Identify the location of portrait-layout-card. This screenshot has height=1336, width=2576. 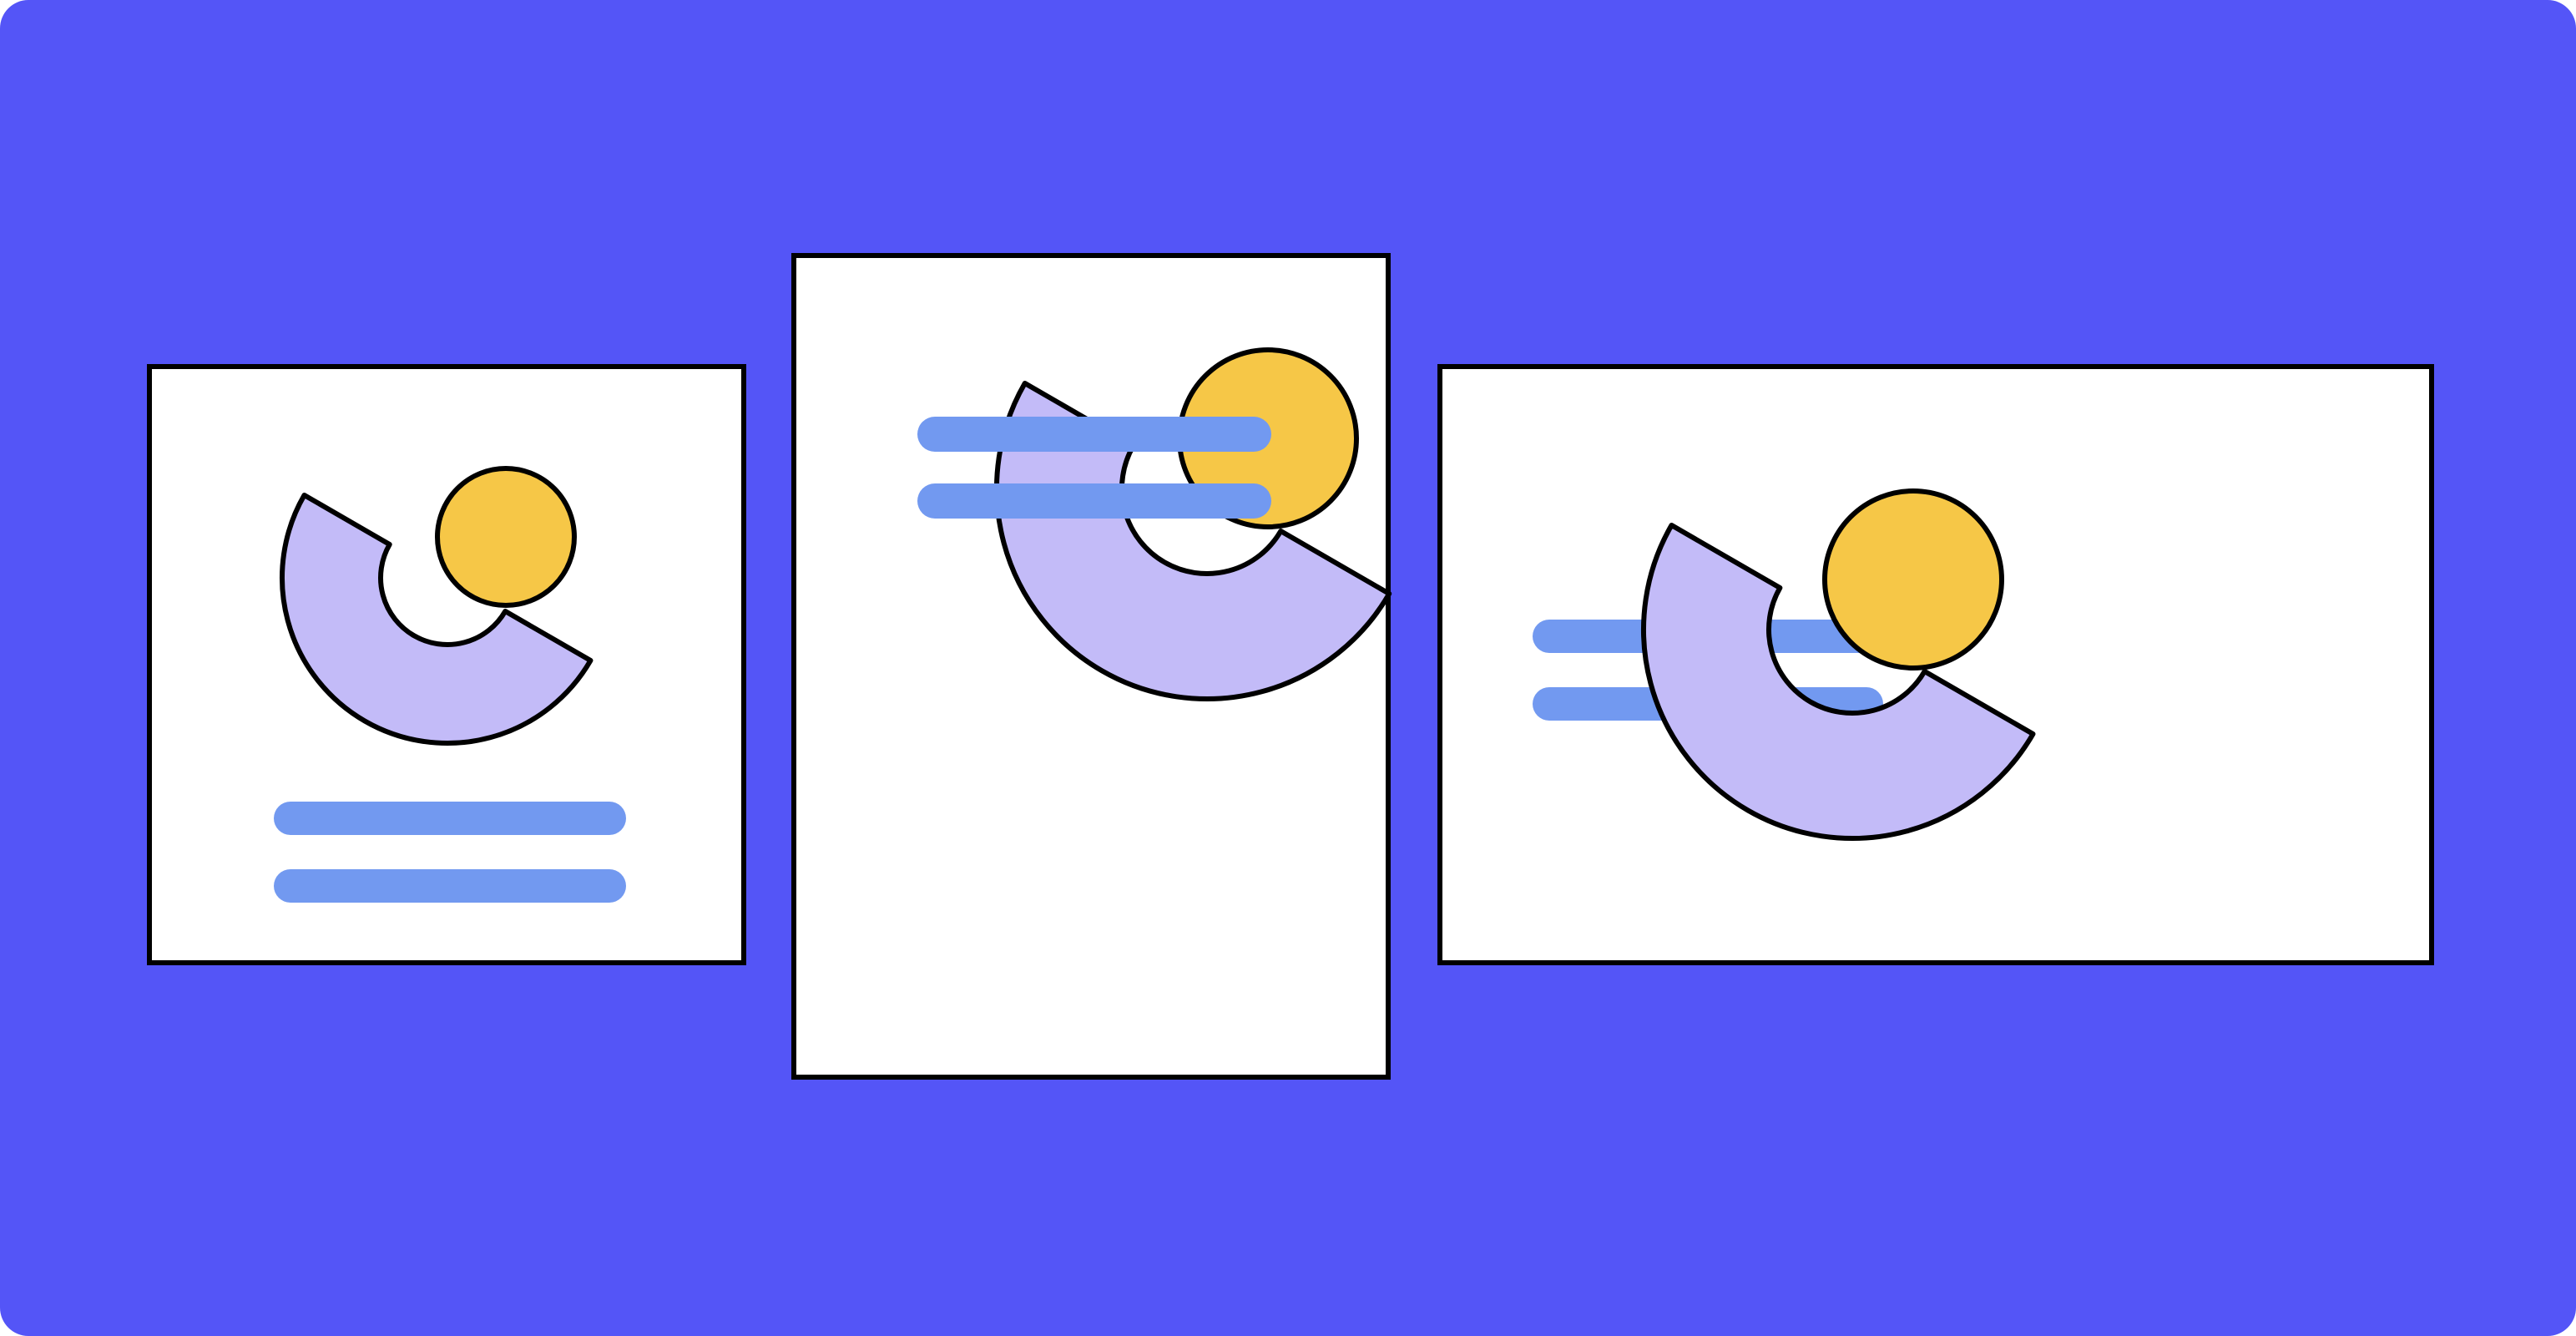
(1091, 666).